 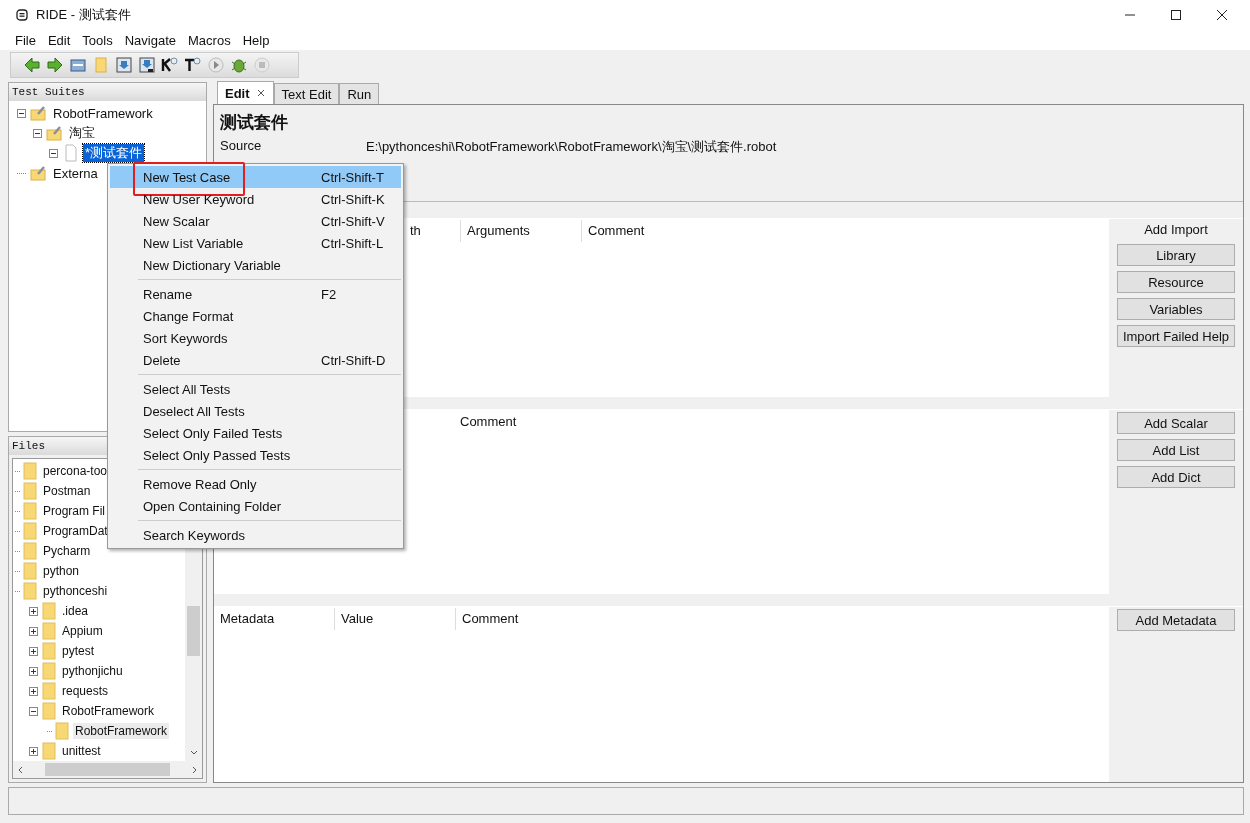 What do you see at coordinates (255, 243) in the screenshot?
I see `menu-item: New List Variable Ctrl-Shift-L` at bounding box center [255, 243].